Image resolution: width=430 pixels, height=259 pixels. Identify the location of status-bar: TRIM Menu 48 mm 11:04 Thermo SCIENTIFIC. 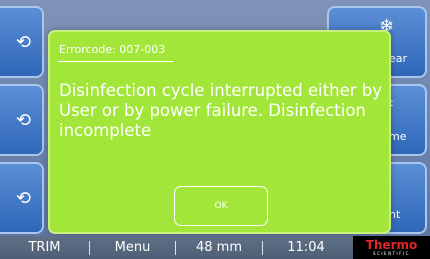
(215, 247).